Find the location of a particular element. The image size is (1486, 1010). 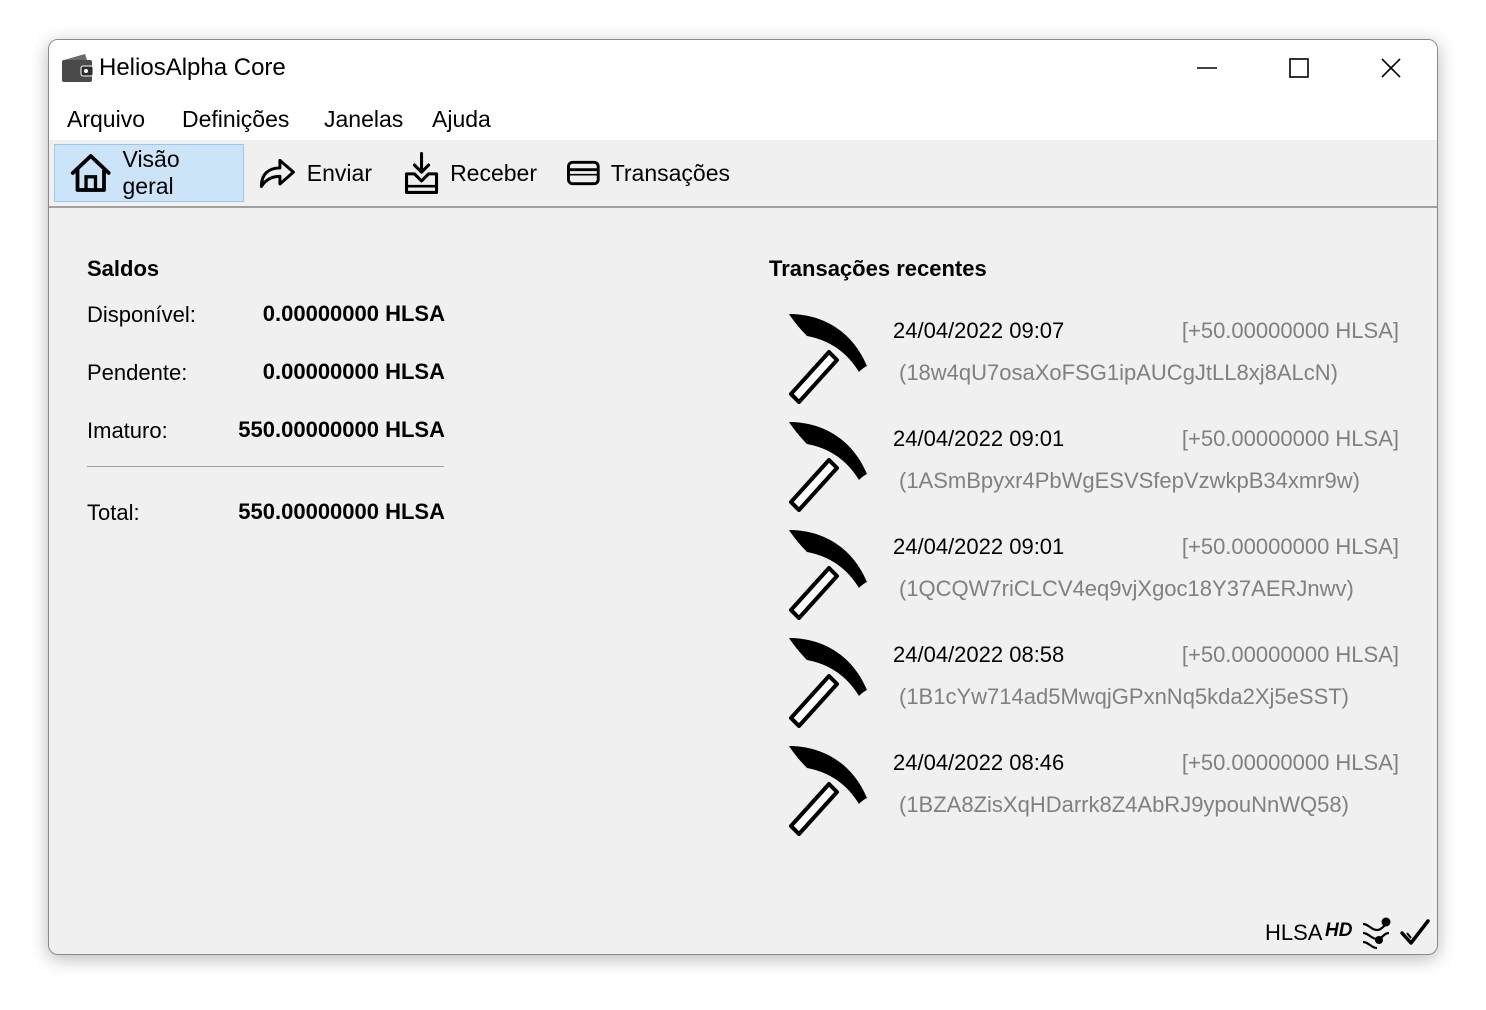

menu-bar: Arquivo Definições Janelas Ajuda is located at coordinates (743, 118).